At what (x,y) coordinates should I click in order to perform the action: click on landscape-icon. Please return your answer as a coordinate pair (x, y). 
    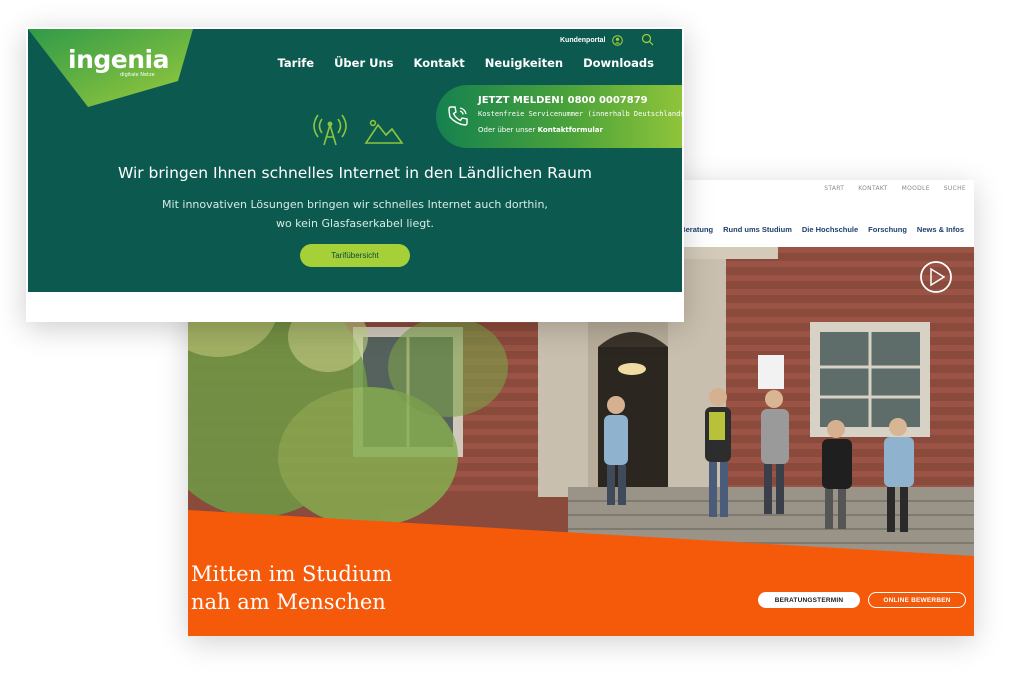
    Looking at the image, I should click on (384, 131).